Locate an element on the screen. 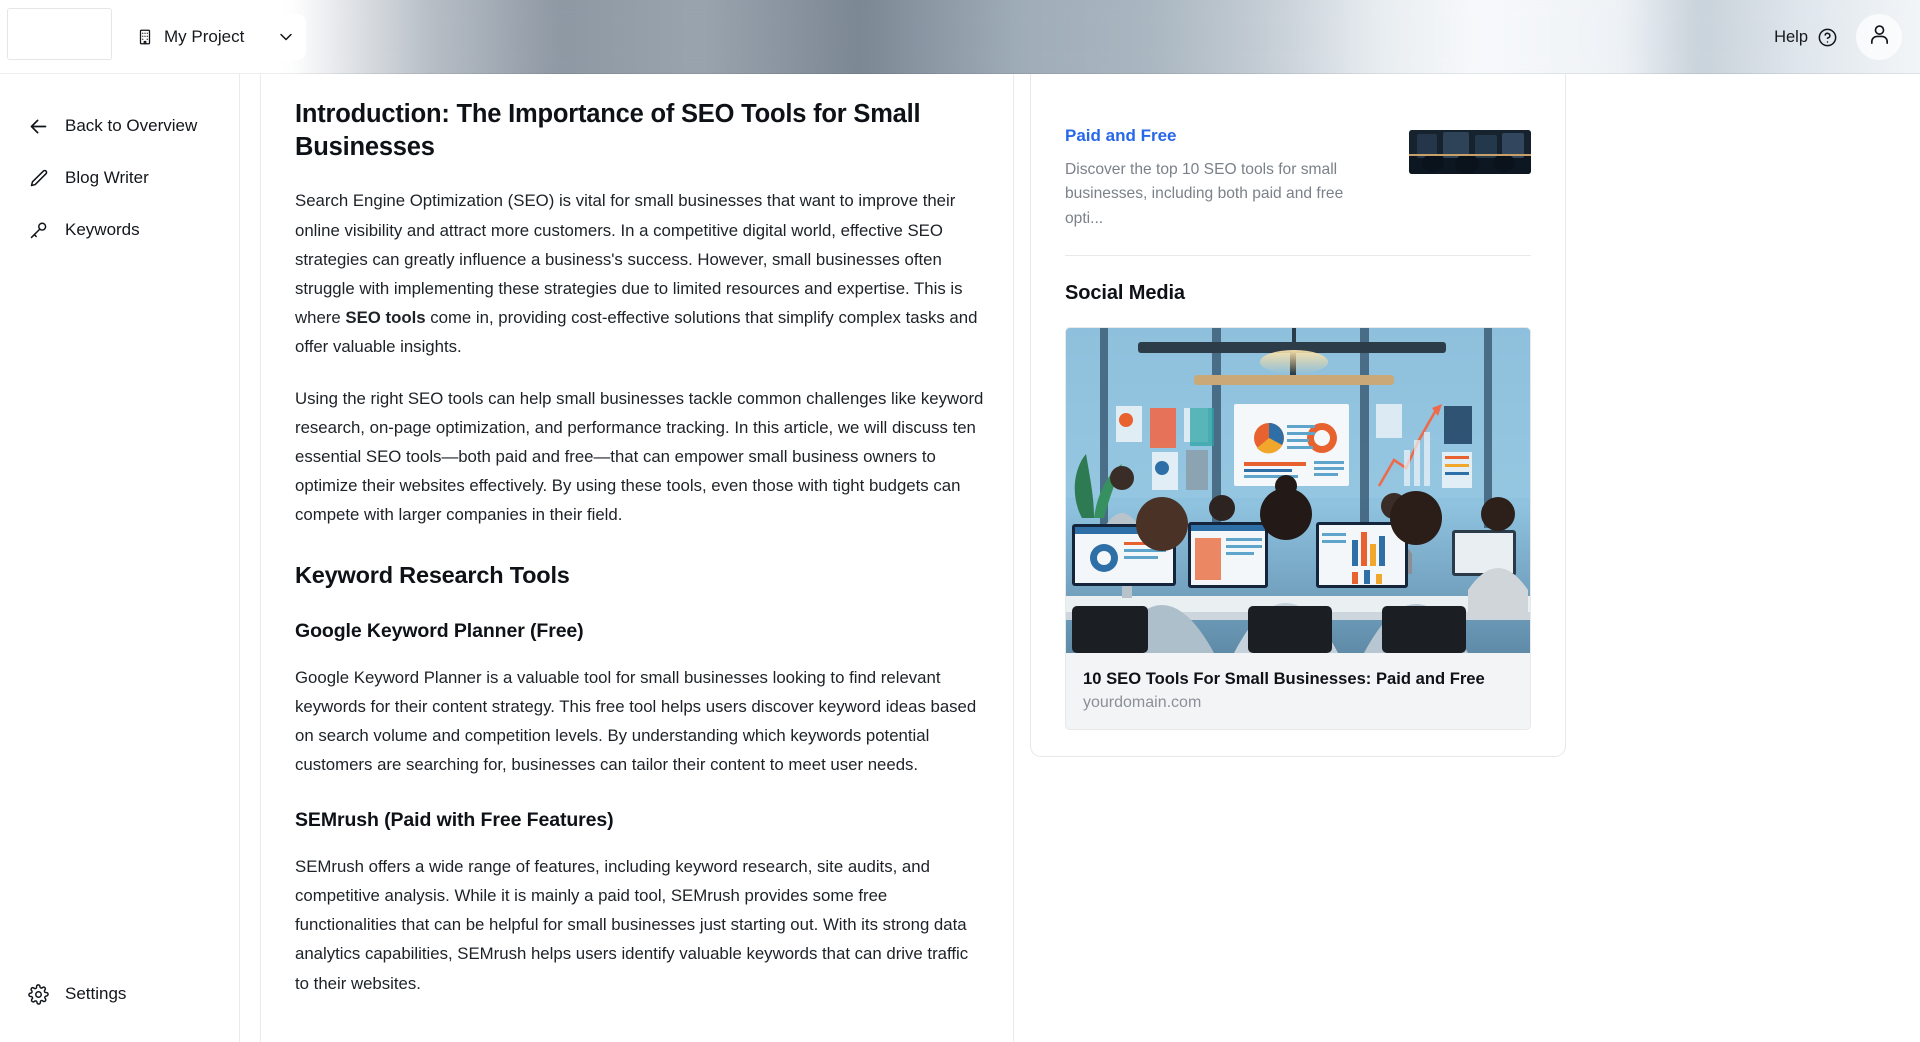  sidebar-item-label: Back to Overview is located at coordinates (131, 125).